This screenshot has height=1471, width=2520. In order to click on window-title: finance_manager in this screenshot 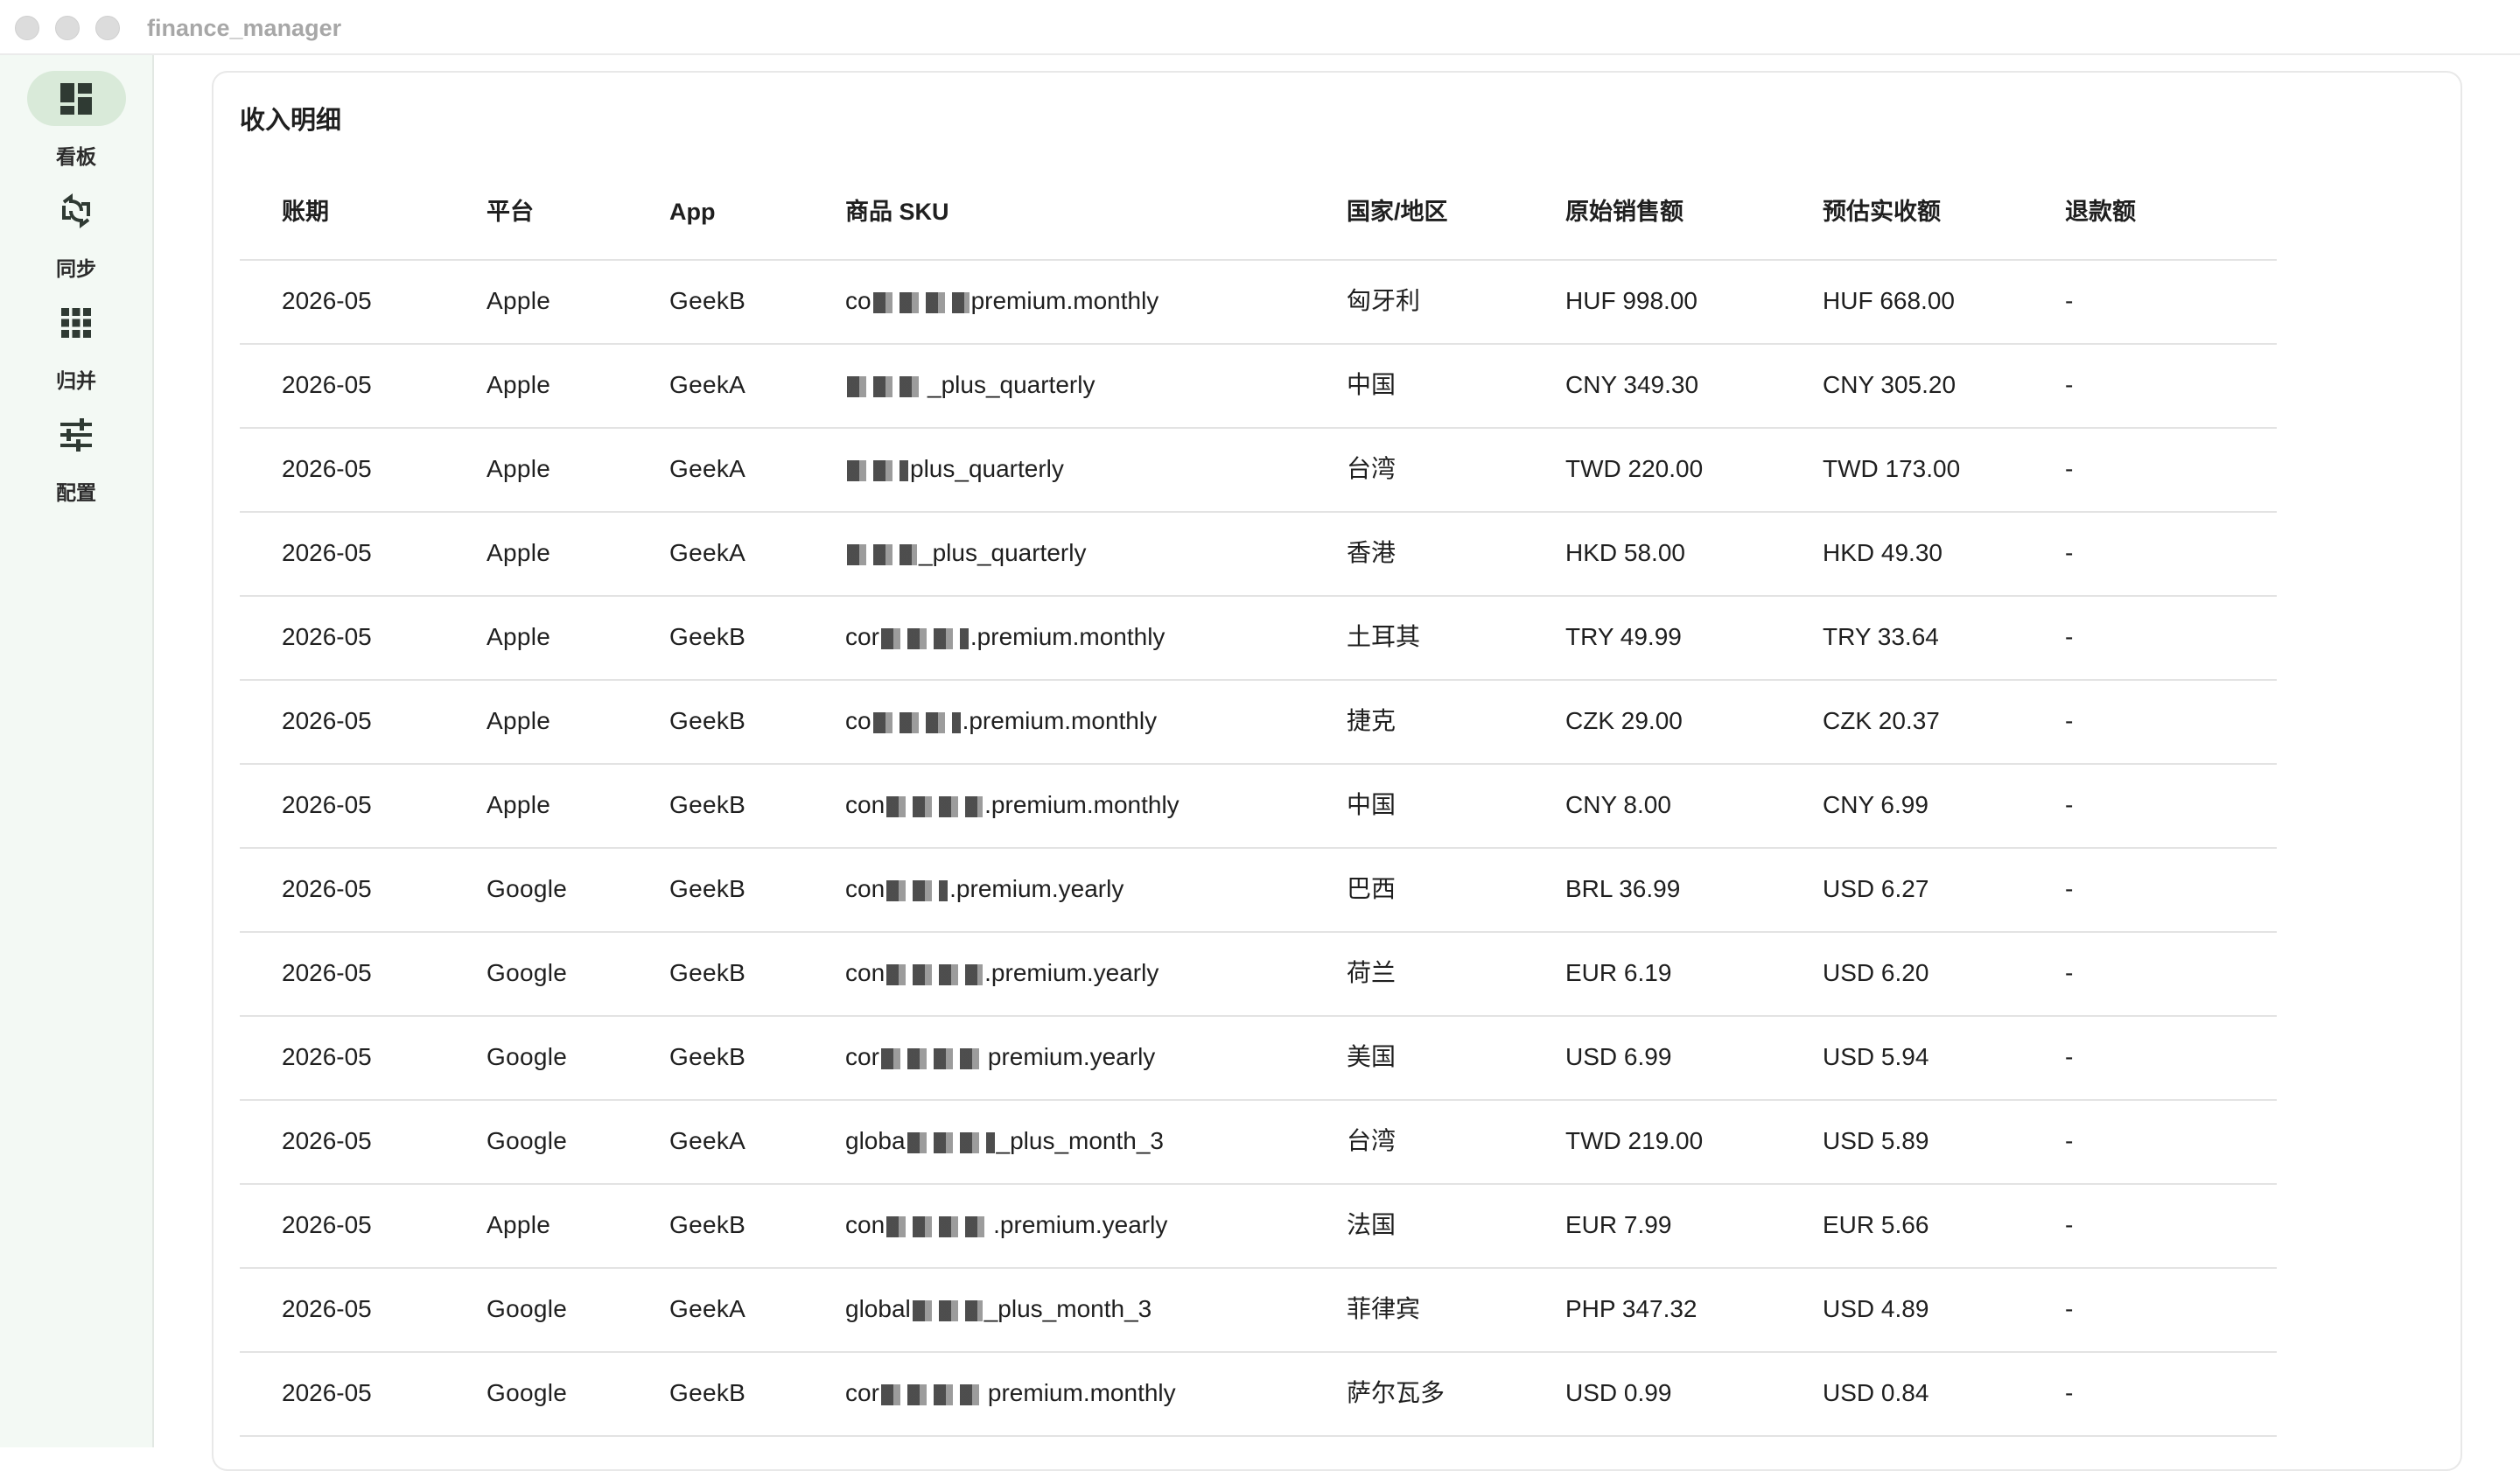, I will do `click(244, 28)`.